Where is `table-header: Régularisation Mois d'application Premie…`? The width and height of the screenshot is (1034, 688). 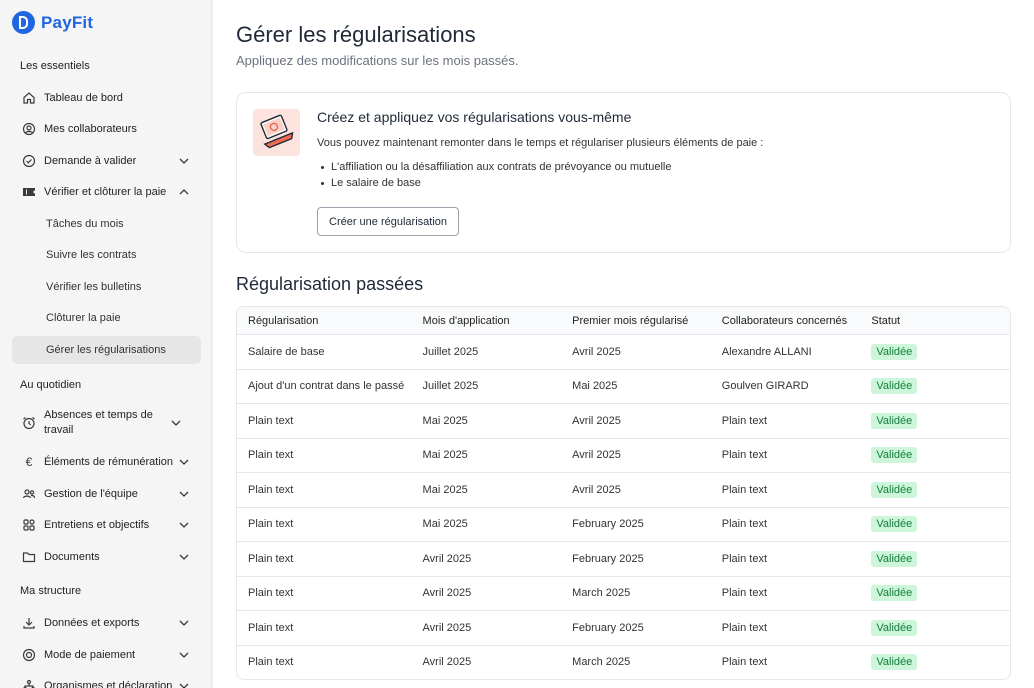
table-header: Régularisation Mois d'application Premie… is located at coordinates (623, 321).